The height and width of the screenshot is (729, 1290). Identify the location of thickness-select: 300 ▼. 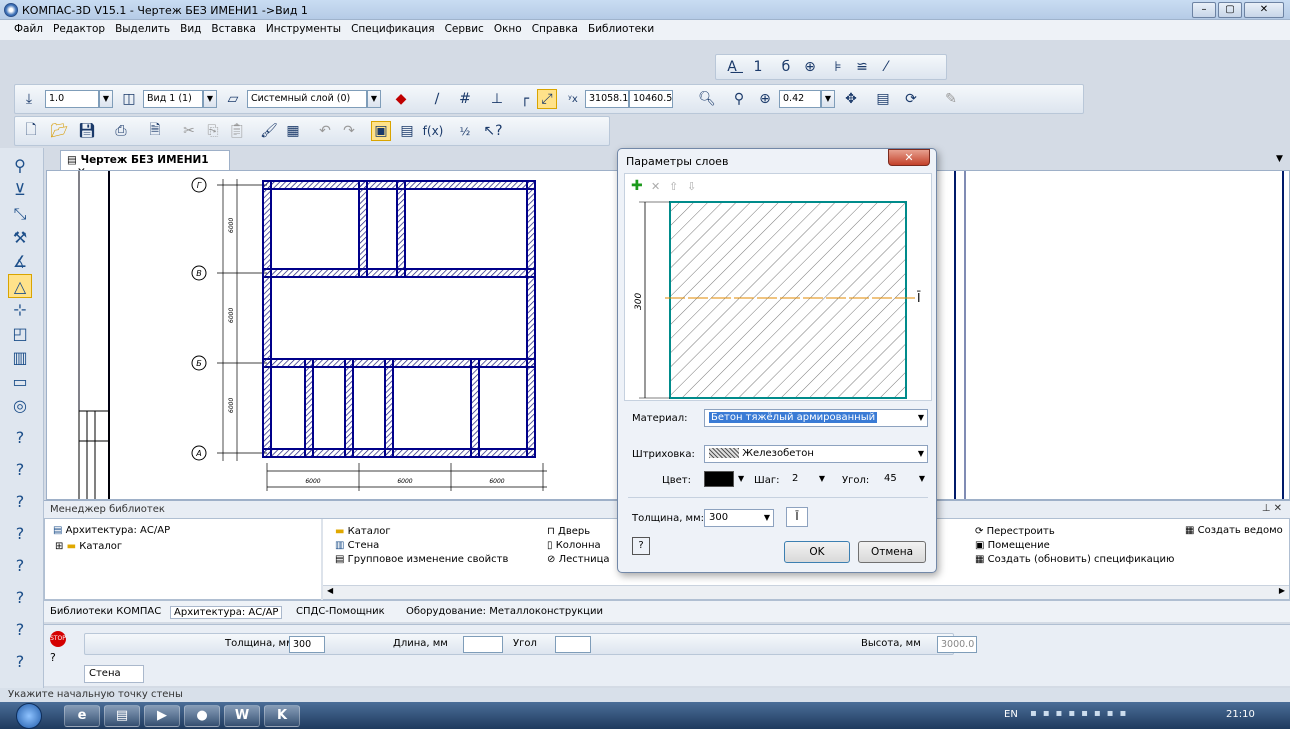
(739, 518).